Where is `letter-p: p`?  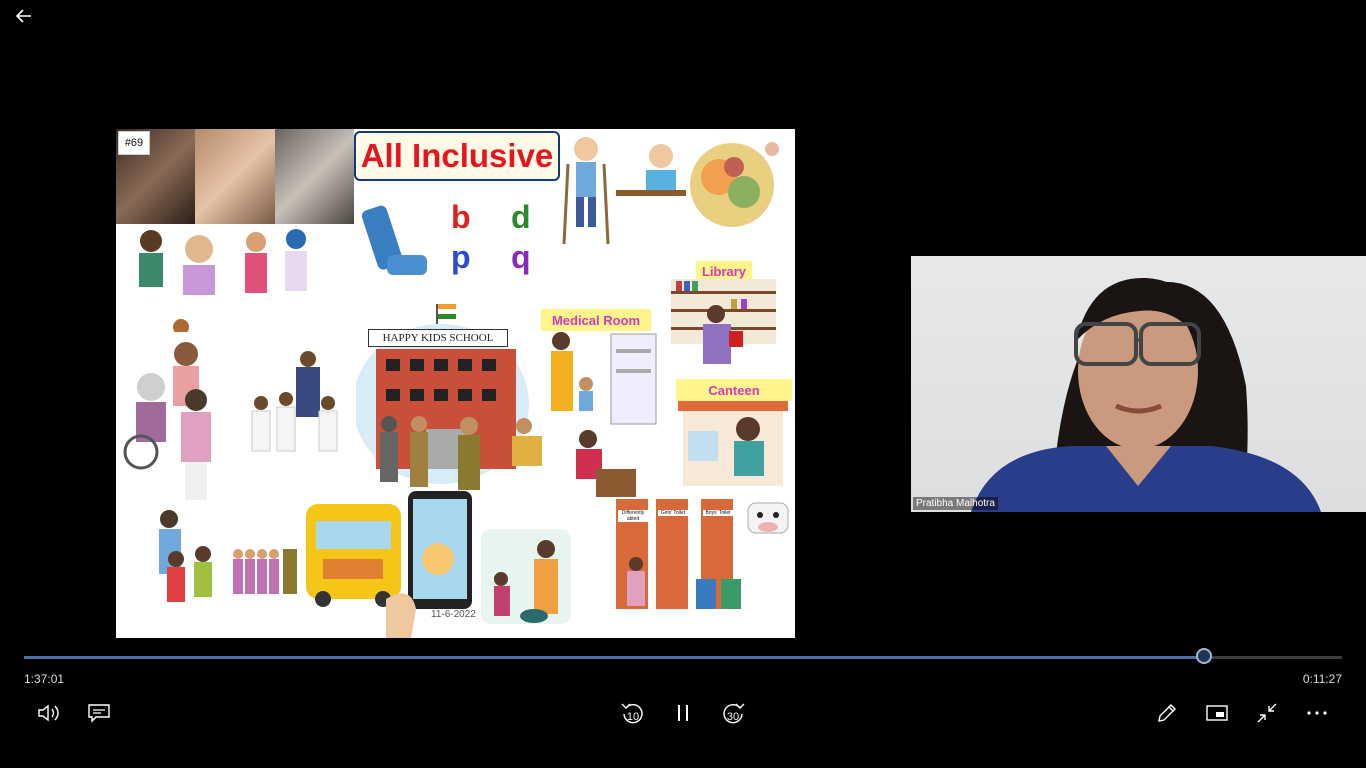 letter-p: p is located at coordinates (461, 257).